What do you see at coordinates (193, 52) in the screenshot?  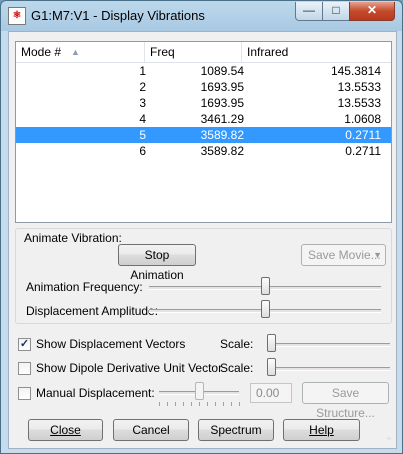 I see `column-header-freq: Freq` at bounding box center [193, 52].